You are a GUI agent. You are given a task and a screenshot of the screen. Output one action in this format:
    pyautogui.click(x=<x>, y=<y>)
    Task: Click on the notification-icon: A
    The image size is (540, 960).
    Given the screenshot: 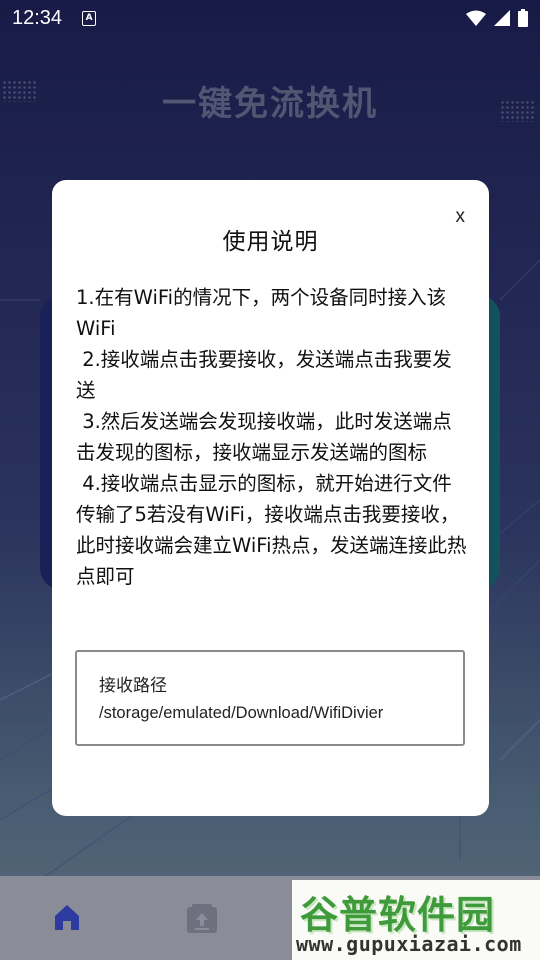 What is the action you would take?
    pyautogui.click(x=89, y=18)
    